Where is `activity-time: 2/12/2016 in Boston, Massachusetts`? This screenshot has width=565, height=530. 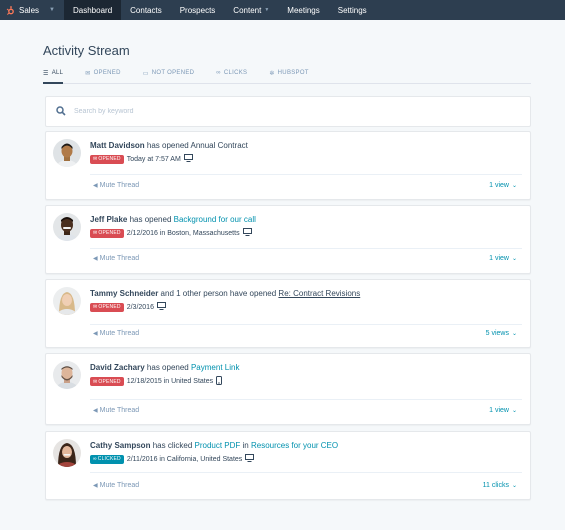 activity-time: 2/12/2016 in Boston, Massachusetts is located at coordinates (183, 233).